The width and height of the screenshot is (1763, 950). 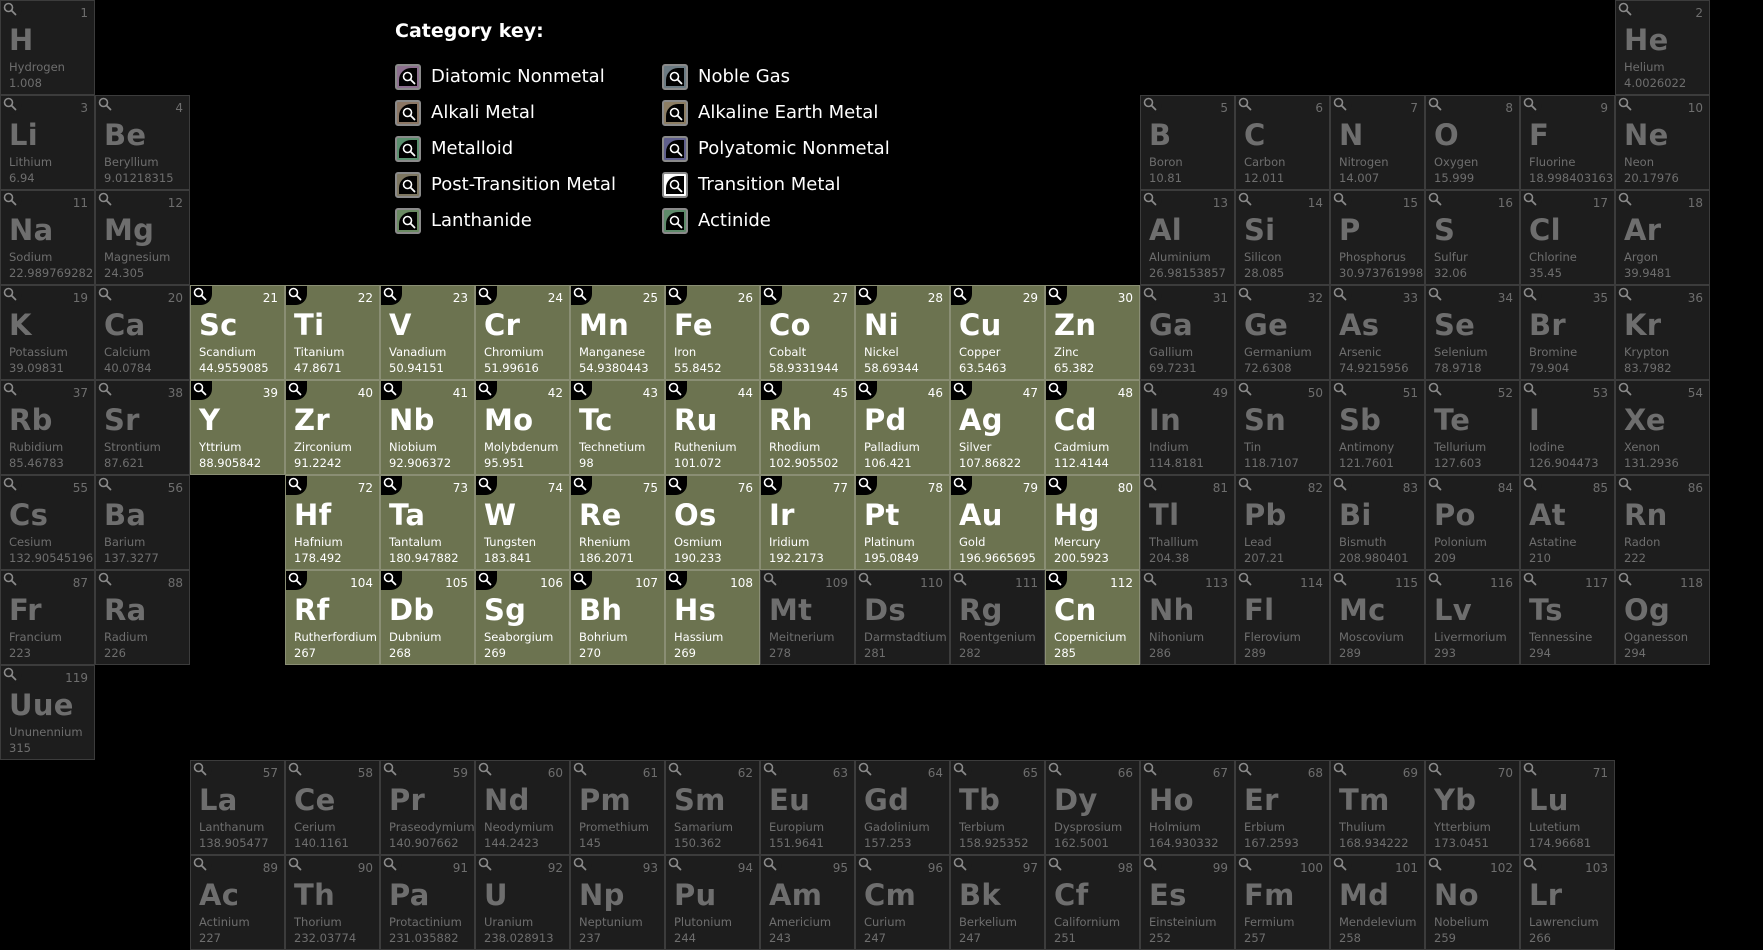 What do you see at coordinates (47, 712) in the screenshot?
I see `element-cell-uue: 119 Uue Ununennium 315` at bounding box center [47, 712].